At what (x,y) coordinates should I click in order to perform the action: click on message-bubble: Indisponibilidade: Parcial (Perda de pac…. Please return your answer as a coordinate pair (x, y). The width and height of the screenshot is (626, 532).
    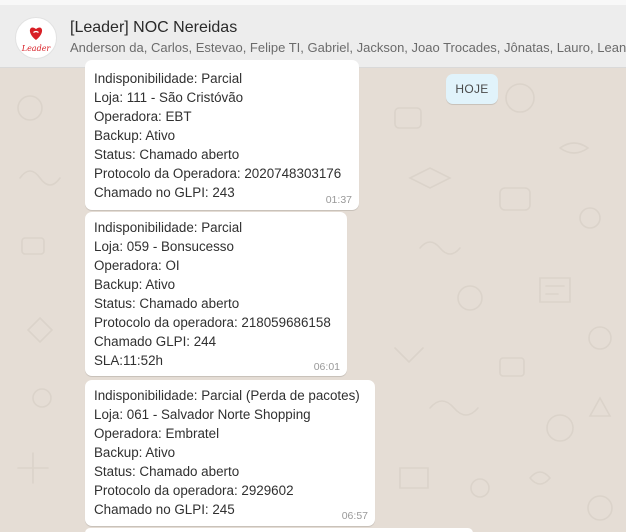
    Looking at the image, I should click on (230, 453).